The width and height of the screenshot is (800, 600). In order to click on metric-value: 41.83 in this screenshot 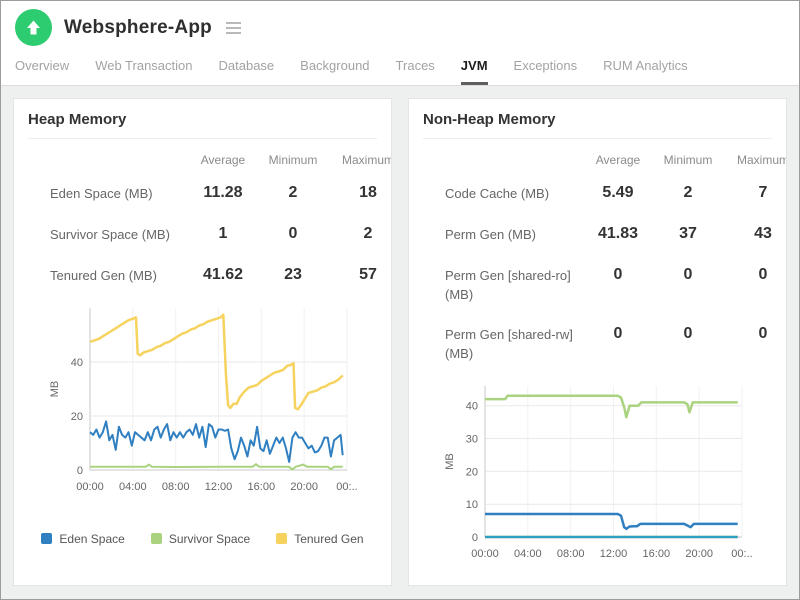, I will do `click(618, 233)`.